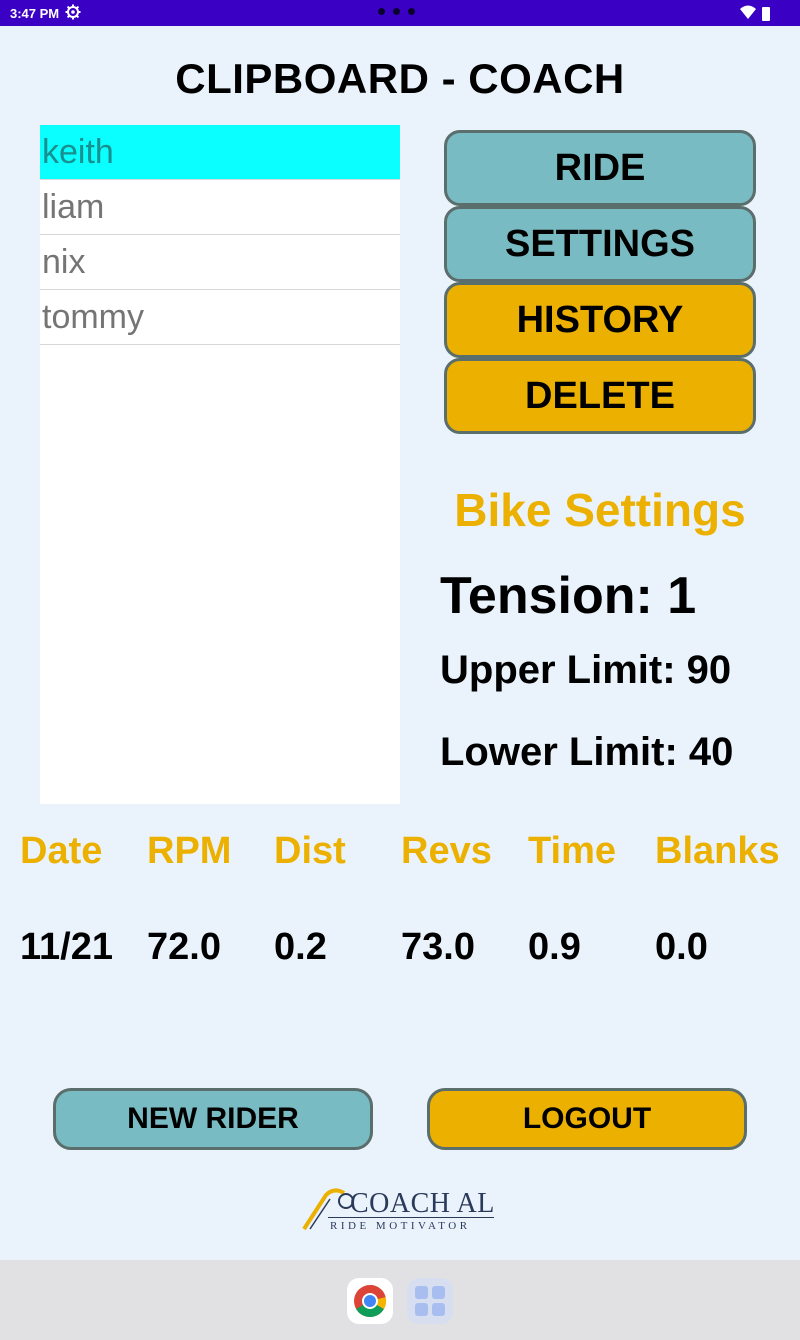  I want to click on column-header-revs: Revs, so click(446, 851).